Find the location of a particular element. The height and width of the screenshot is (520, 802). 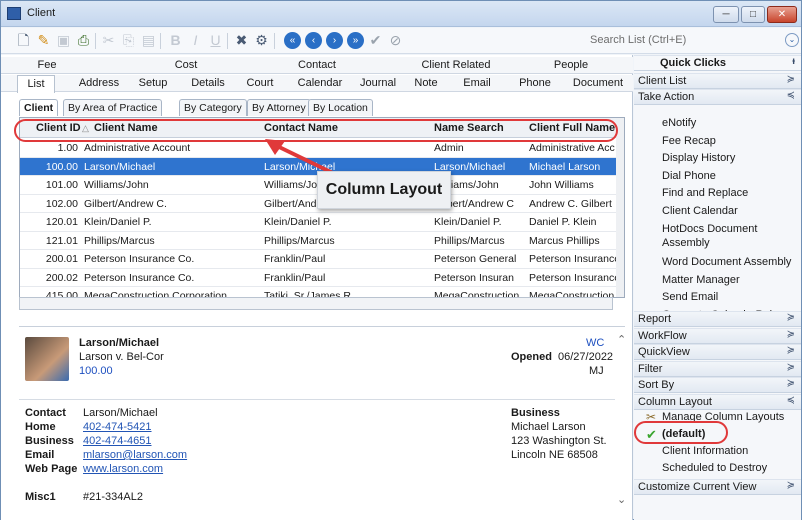

chevron-down-icon: ≽ is located at coordinates (790, 317).